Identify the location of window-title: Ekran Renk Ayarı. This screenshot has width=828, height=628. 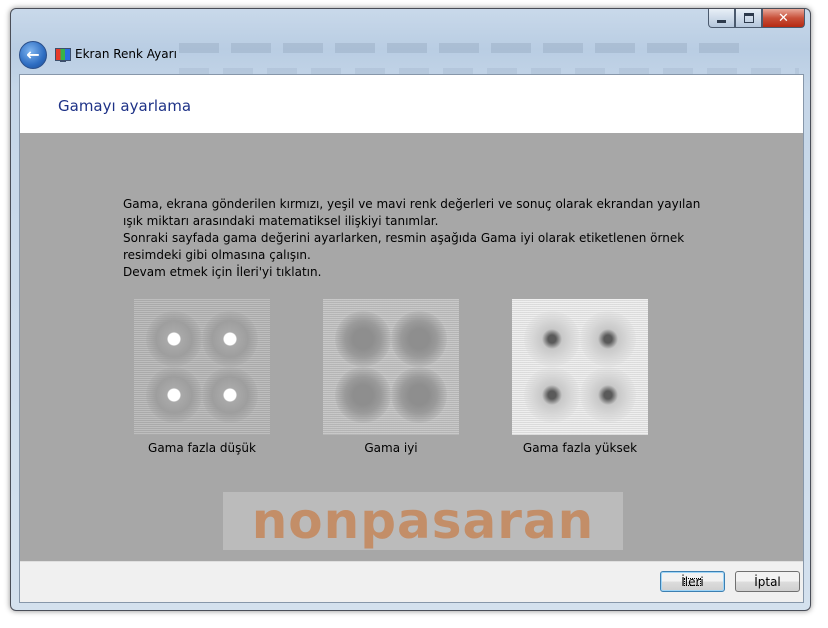
(126, 54).